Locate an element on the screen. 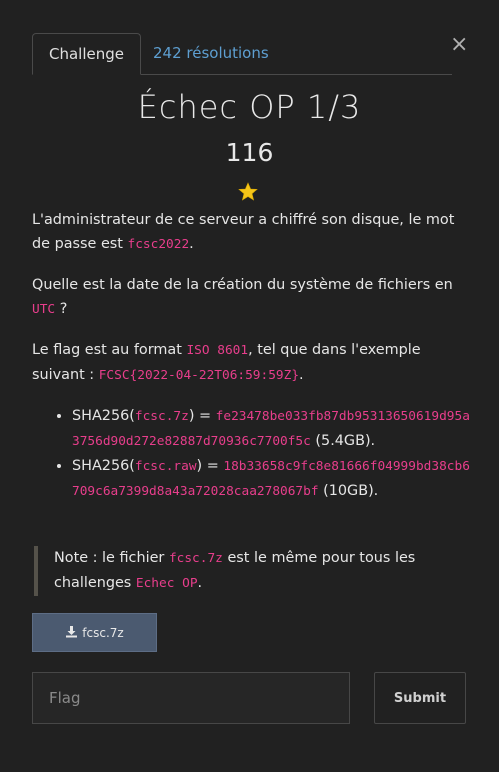  inline-code: fcsc2022 is located at coordinates (158, 244).